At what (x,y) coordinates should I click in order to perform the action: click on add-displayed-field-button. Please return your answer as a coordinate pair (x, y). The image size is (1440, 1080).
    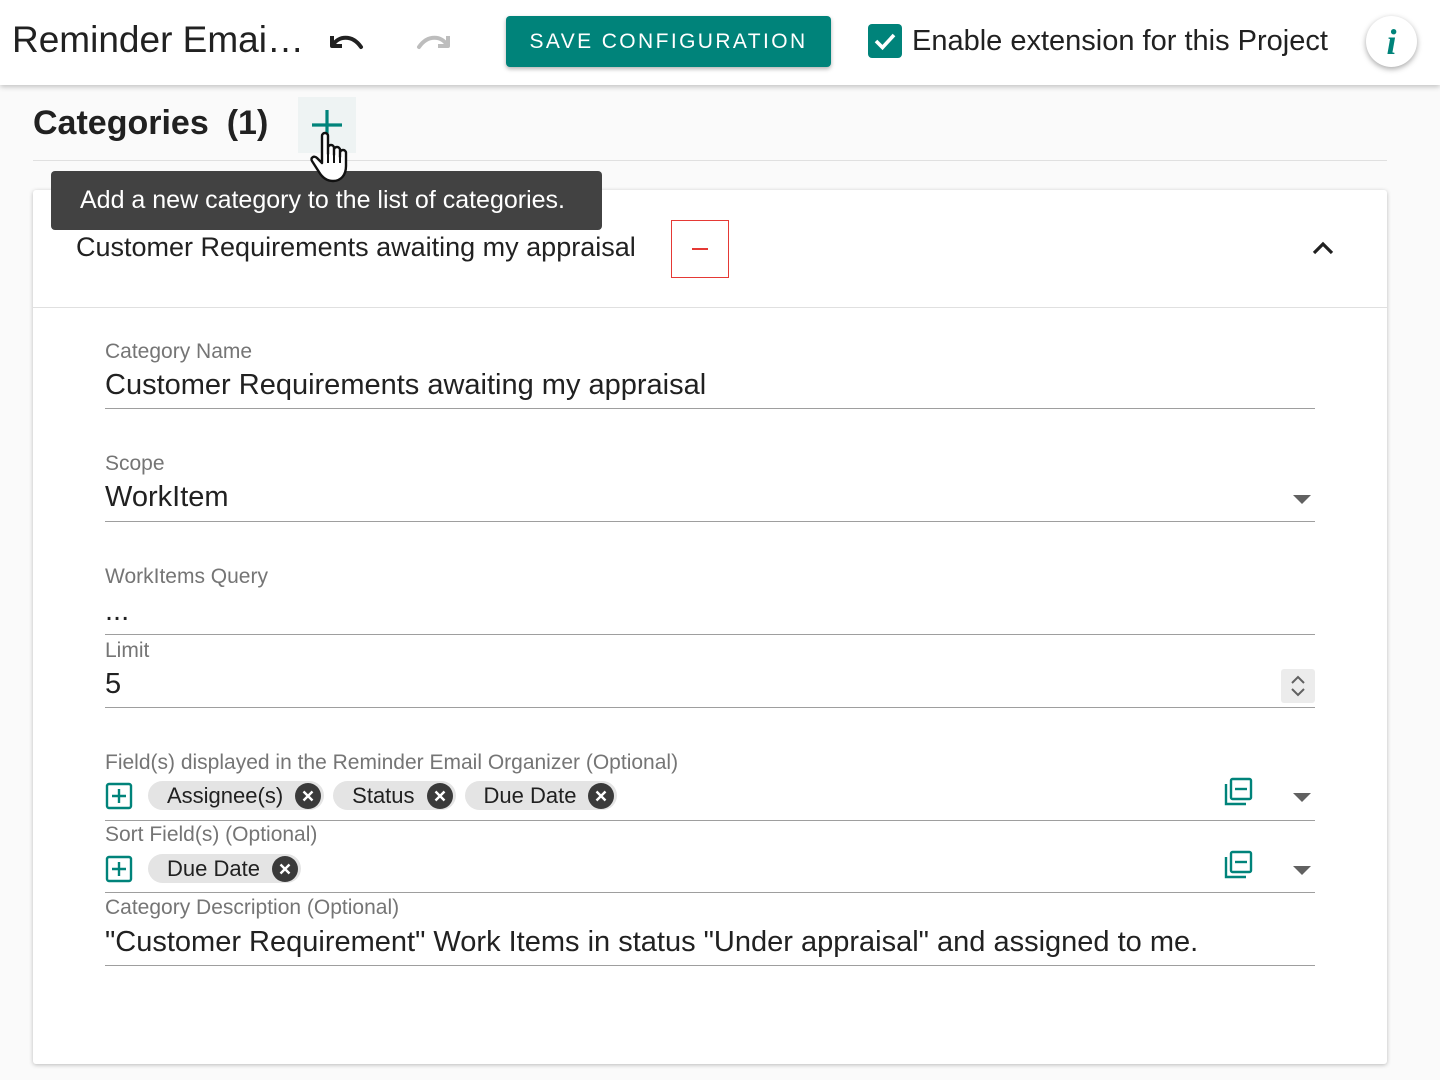
    Looking at the image, I should click on (119, 796).